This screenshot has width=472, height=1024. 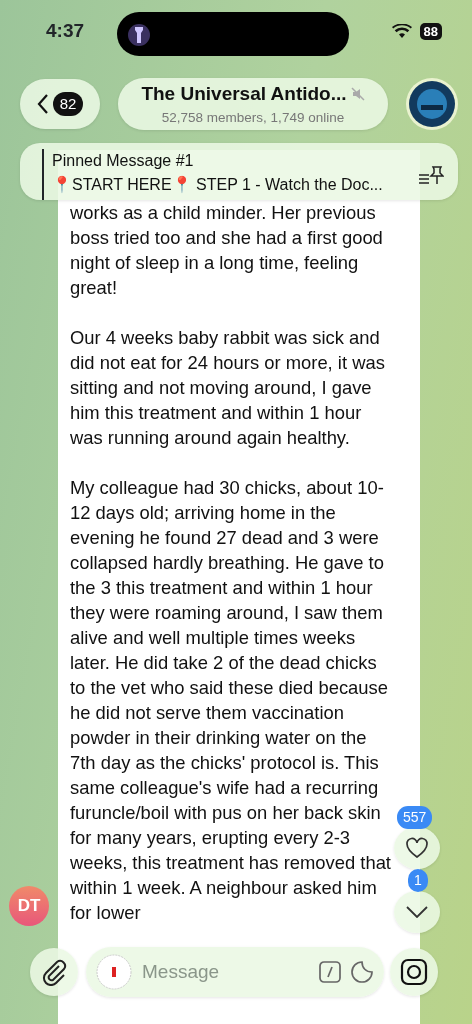 I want to click on command-icon, so click(x=330, y=972).